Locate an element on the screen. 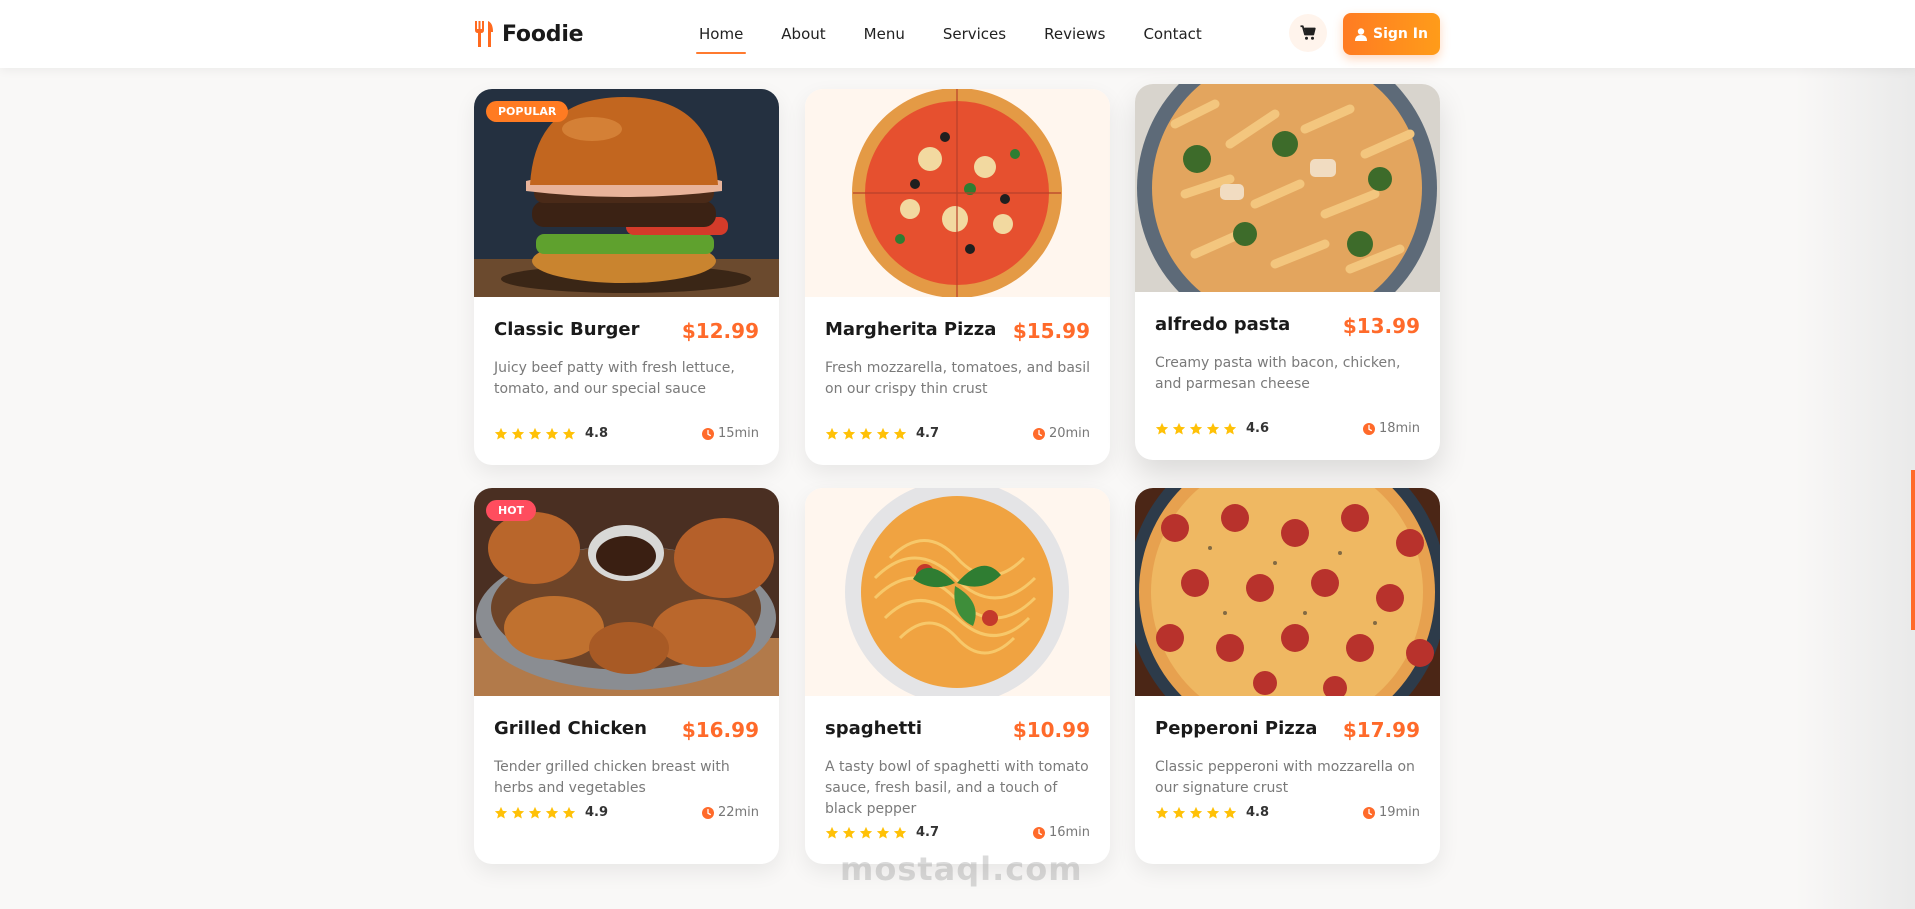 The width and height of the screenshot is (1915, 909). cart-button is located at coordinates (1308, 33).